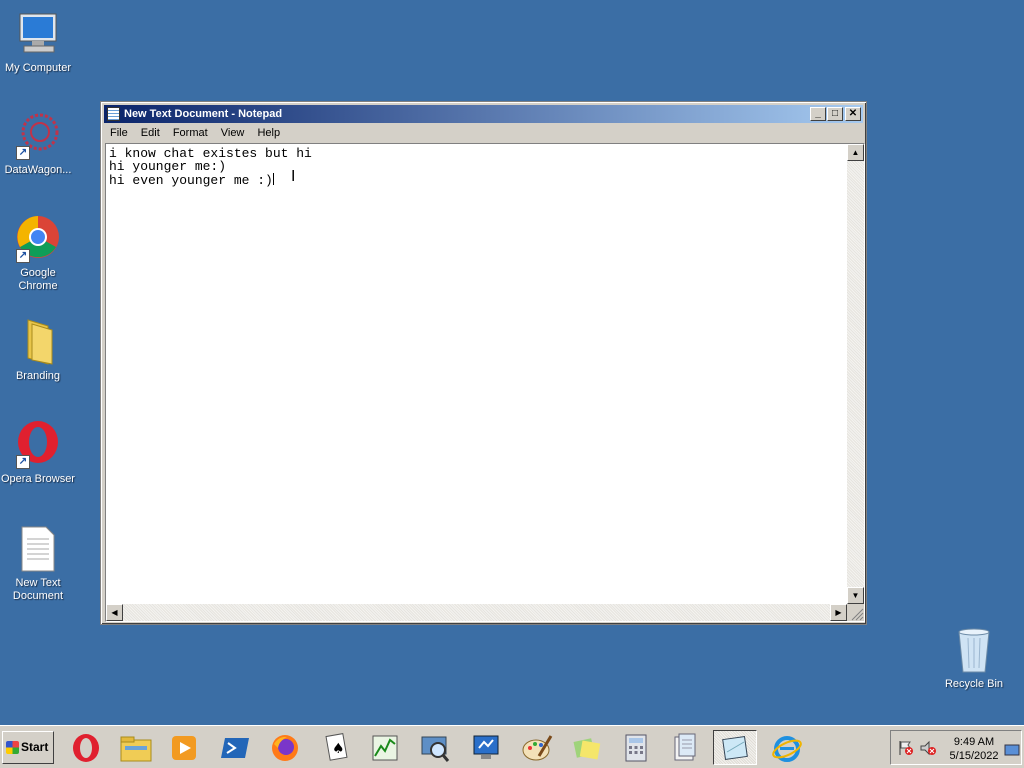 The image size is (1024, 768). Describe the element at coordinates (974, 742) in the screenshot. I see `clock-time: 9:49 AM` at that location.